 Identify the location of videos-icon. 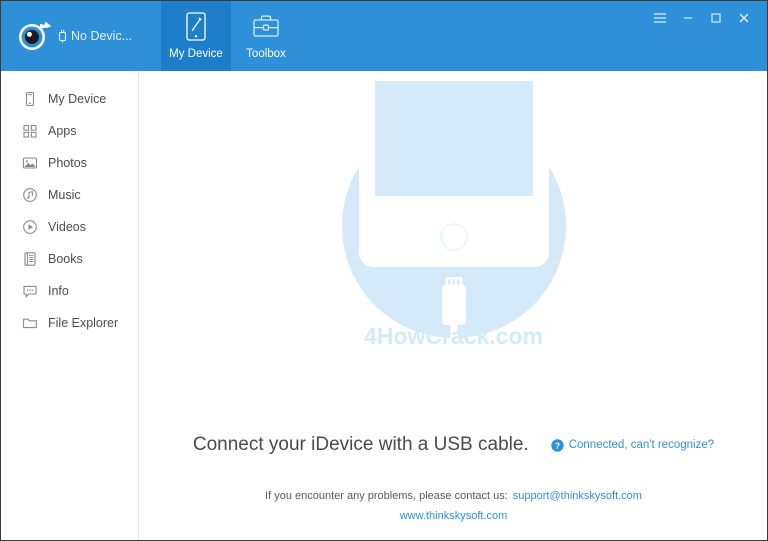
(30, 227).